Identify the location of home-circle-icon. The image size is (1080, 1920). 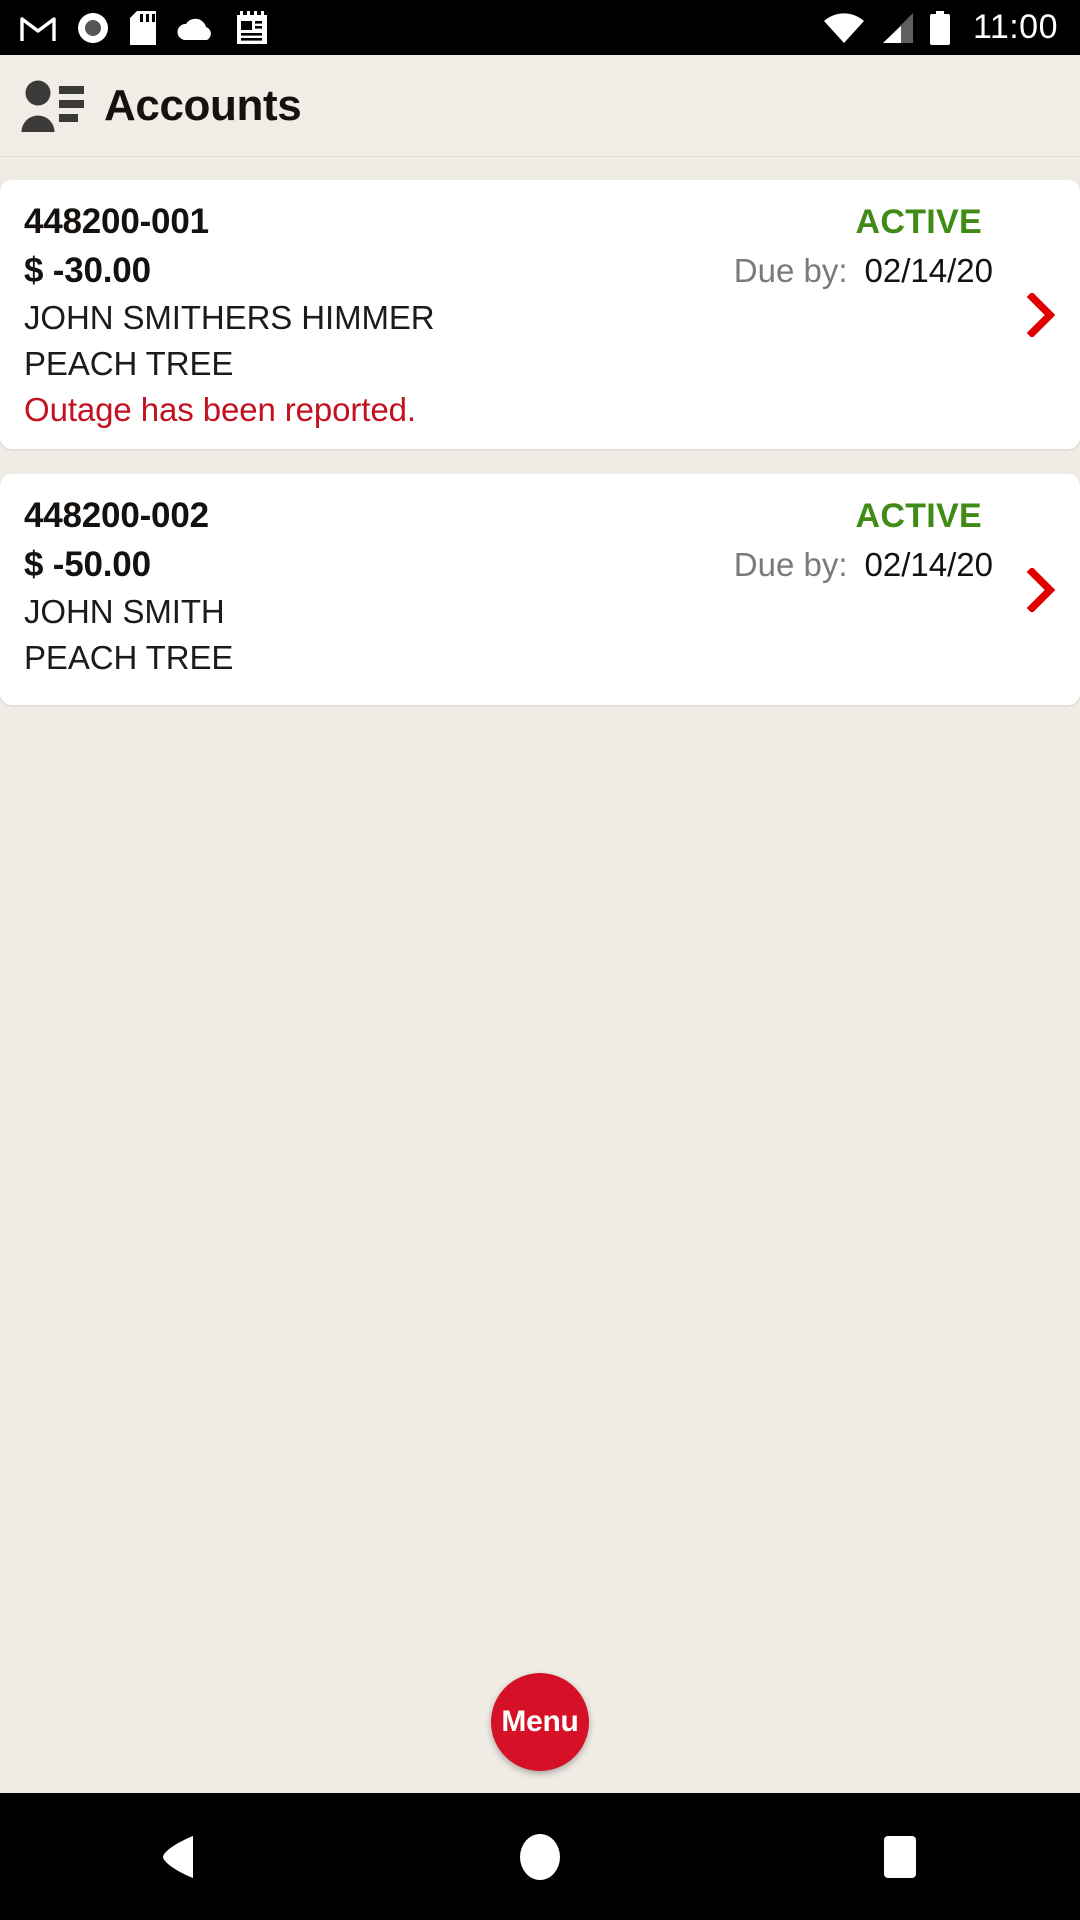
(540, 1856).